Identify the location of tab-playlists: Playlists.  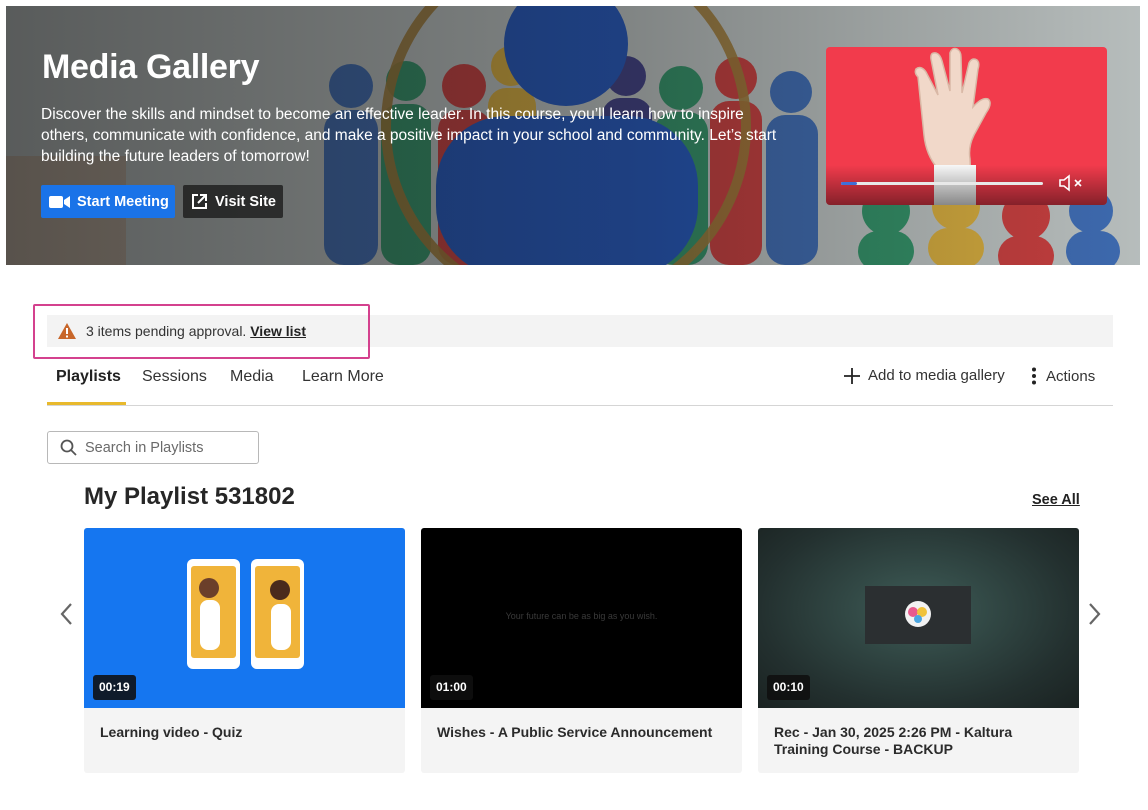
(88, 387).